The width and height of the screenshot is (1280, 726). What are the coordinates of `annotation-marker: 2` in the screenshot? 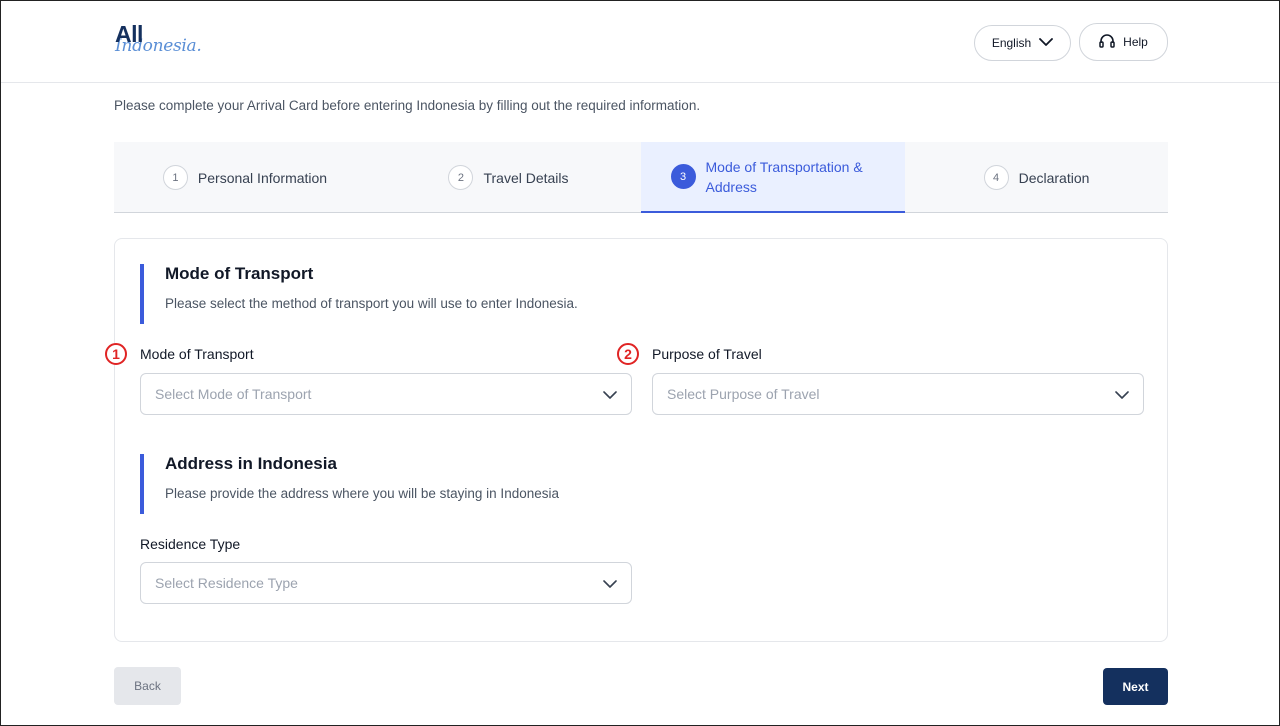 It's located at (628, 354).